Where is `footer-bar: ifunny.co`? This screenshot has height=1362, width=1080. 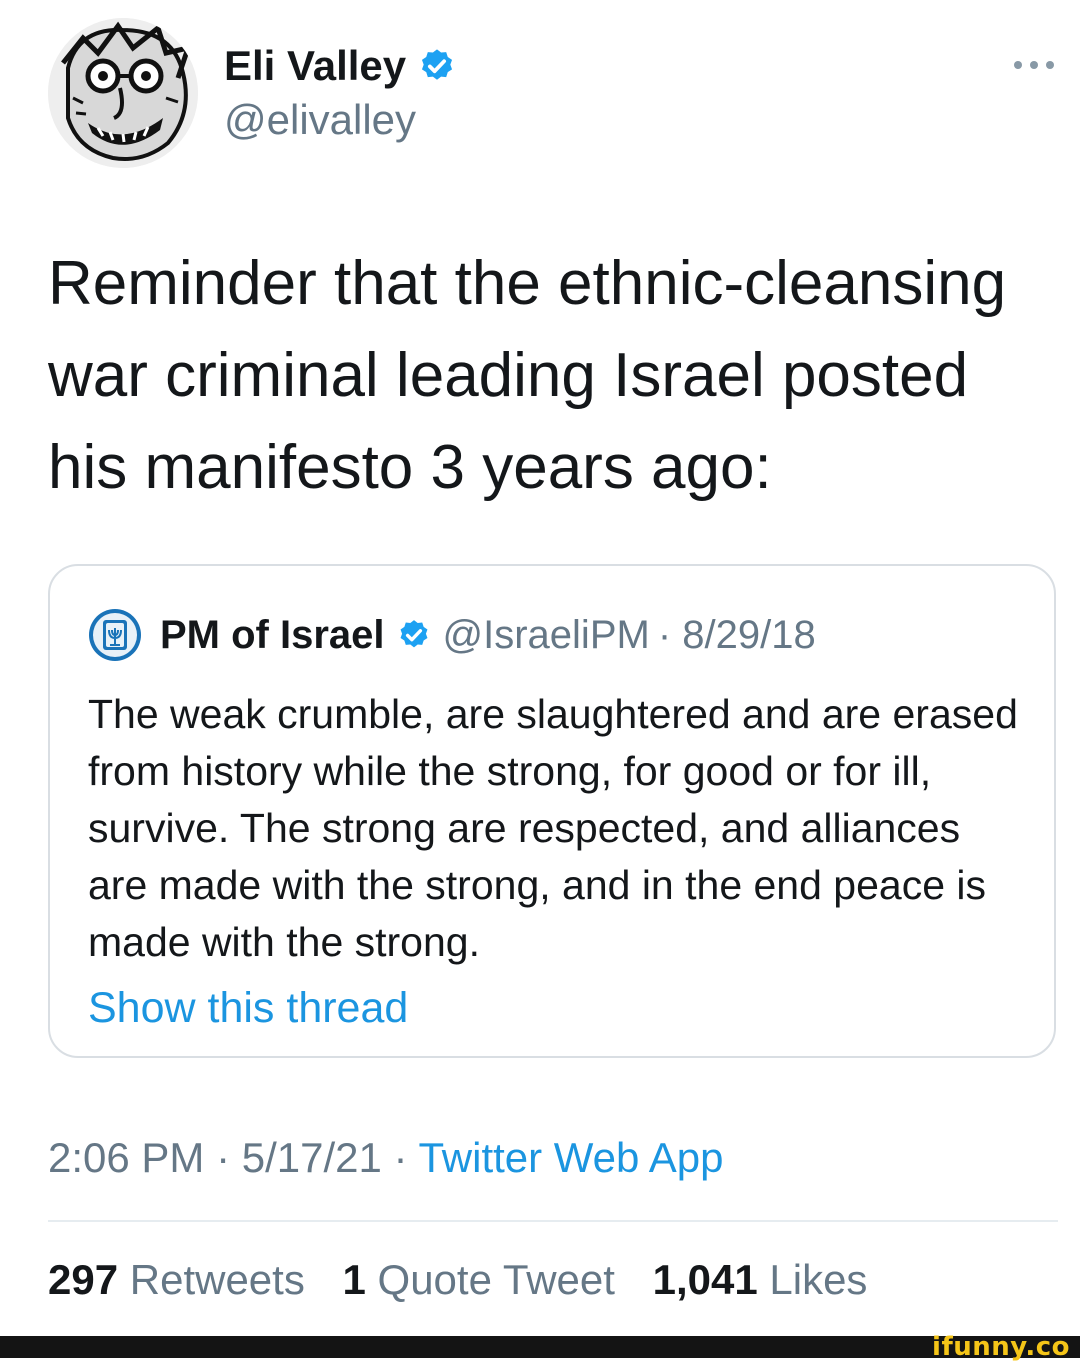
footer-bar: ifunny.co is located at coordinates (540, 1347).